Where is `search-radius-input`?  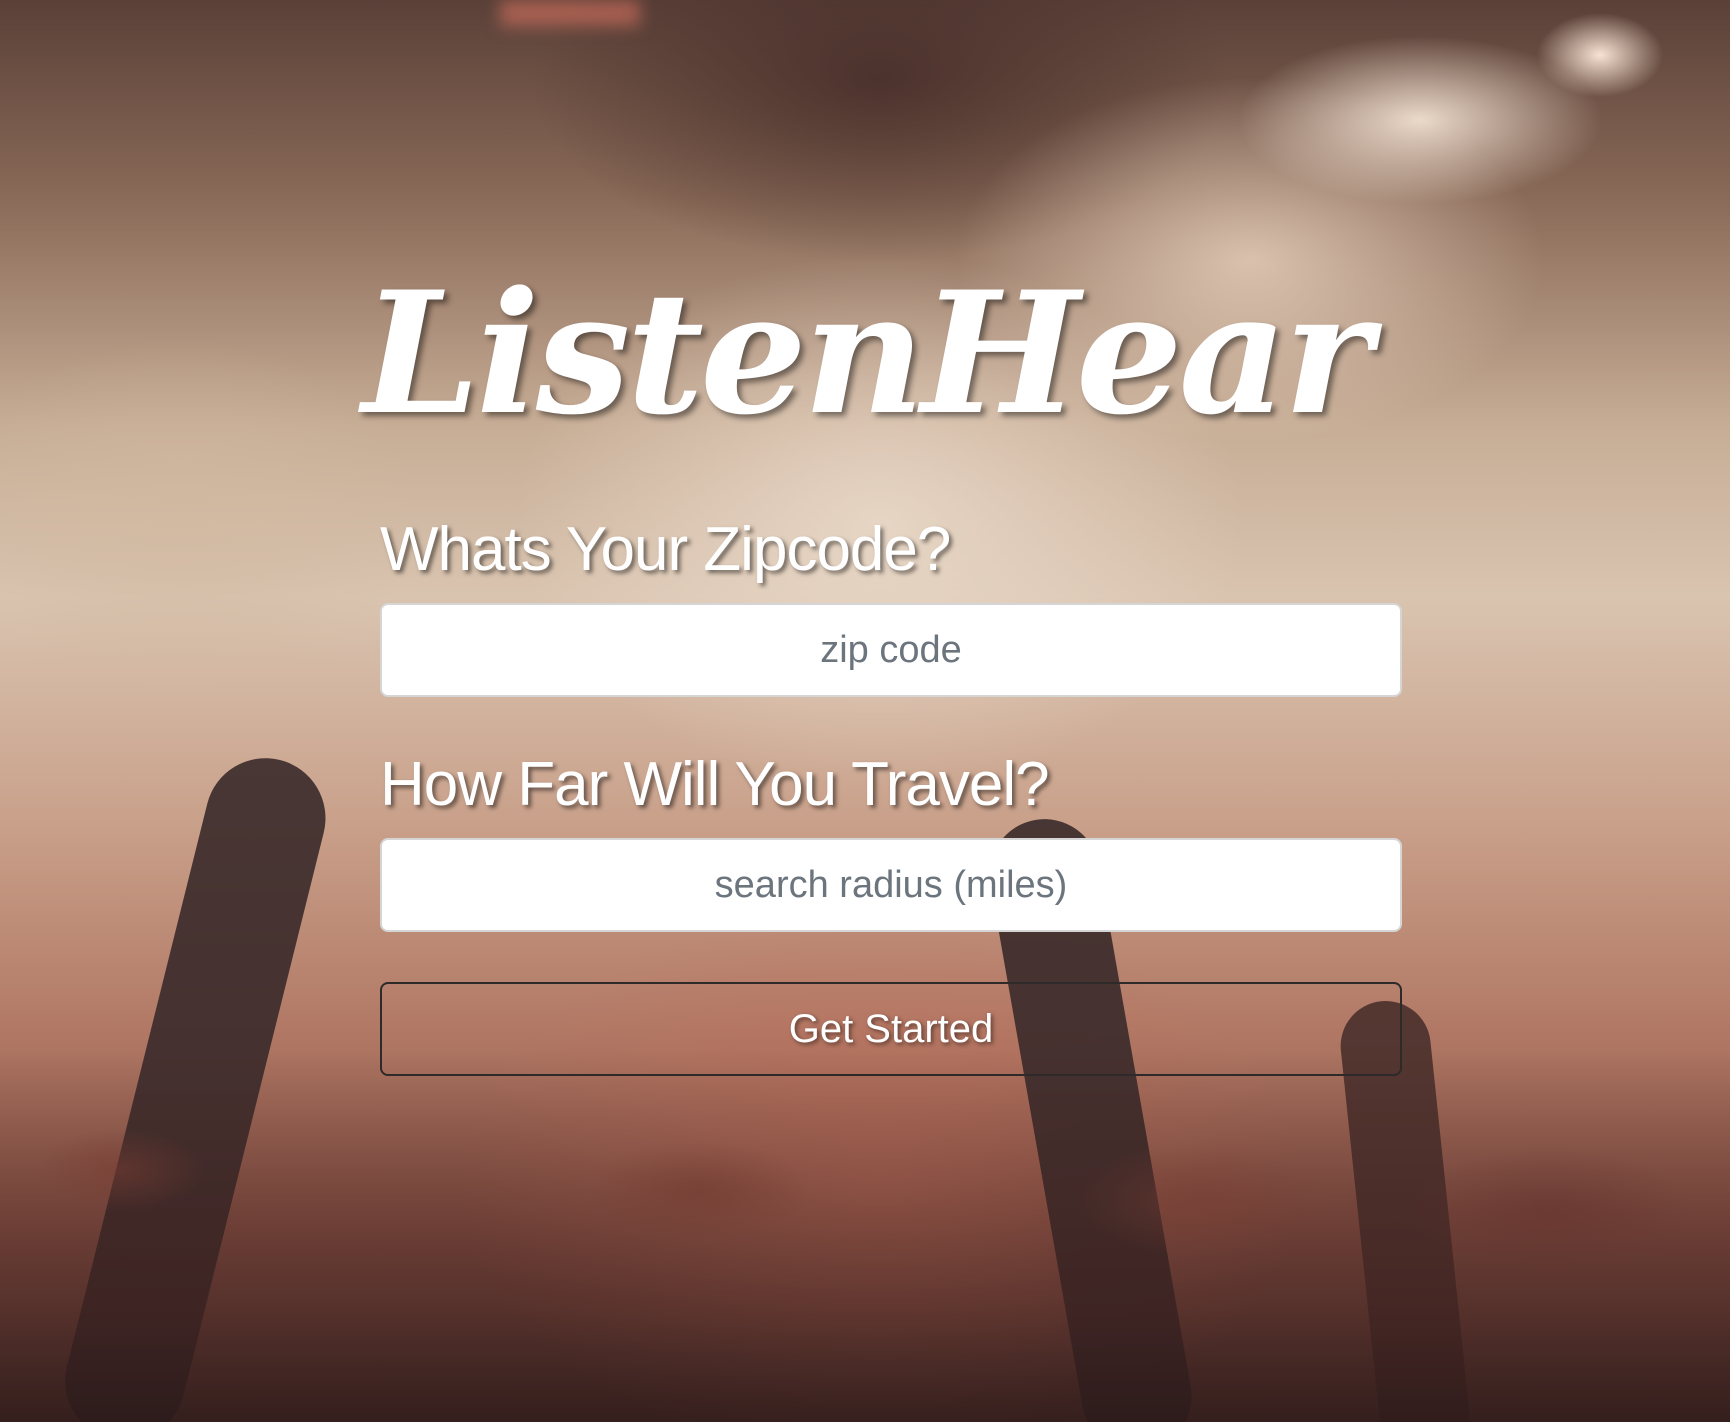 search-radius-input is located at coordinates (891, 885).